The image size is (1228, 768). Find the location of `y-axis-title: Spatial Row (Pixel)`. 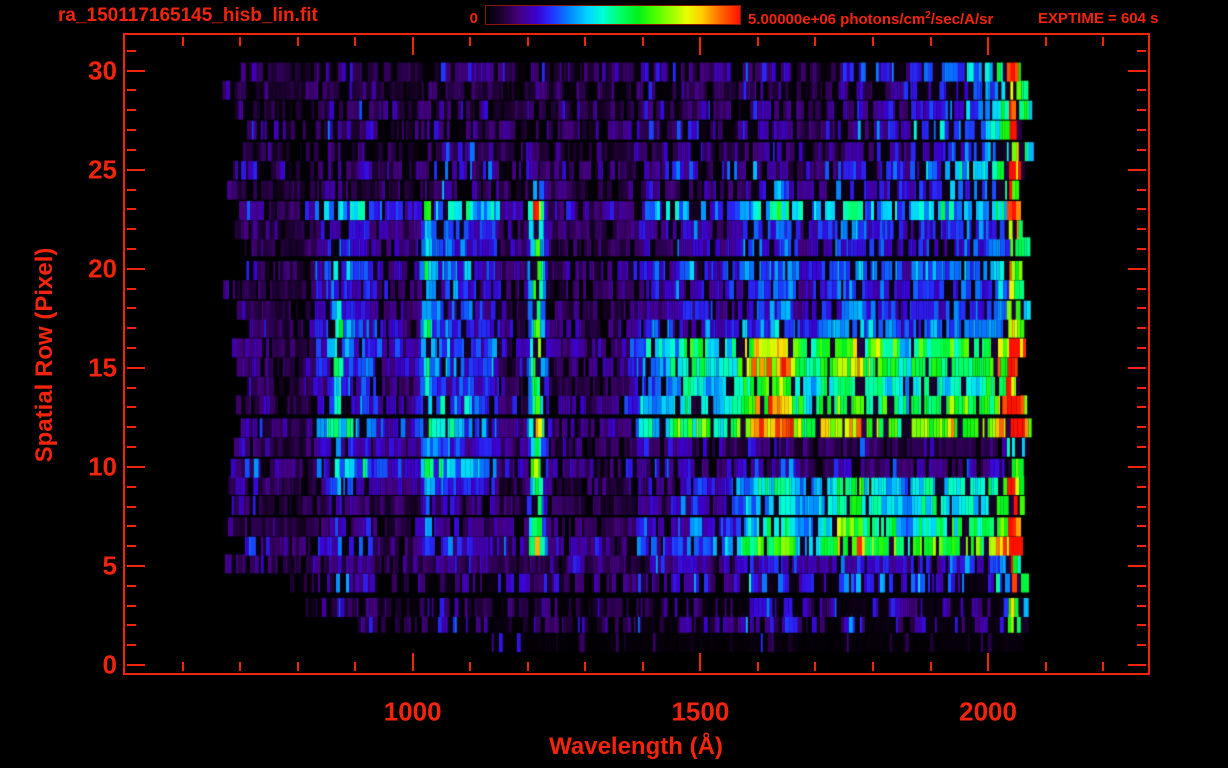

y-axis-title: Spatial Row (Pixel) is located at coordinates (44, 355).